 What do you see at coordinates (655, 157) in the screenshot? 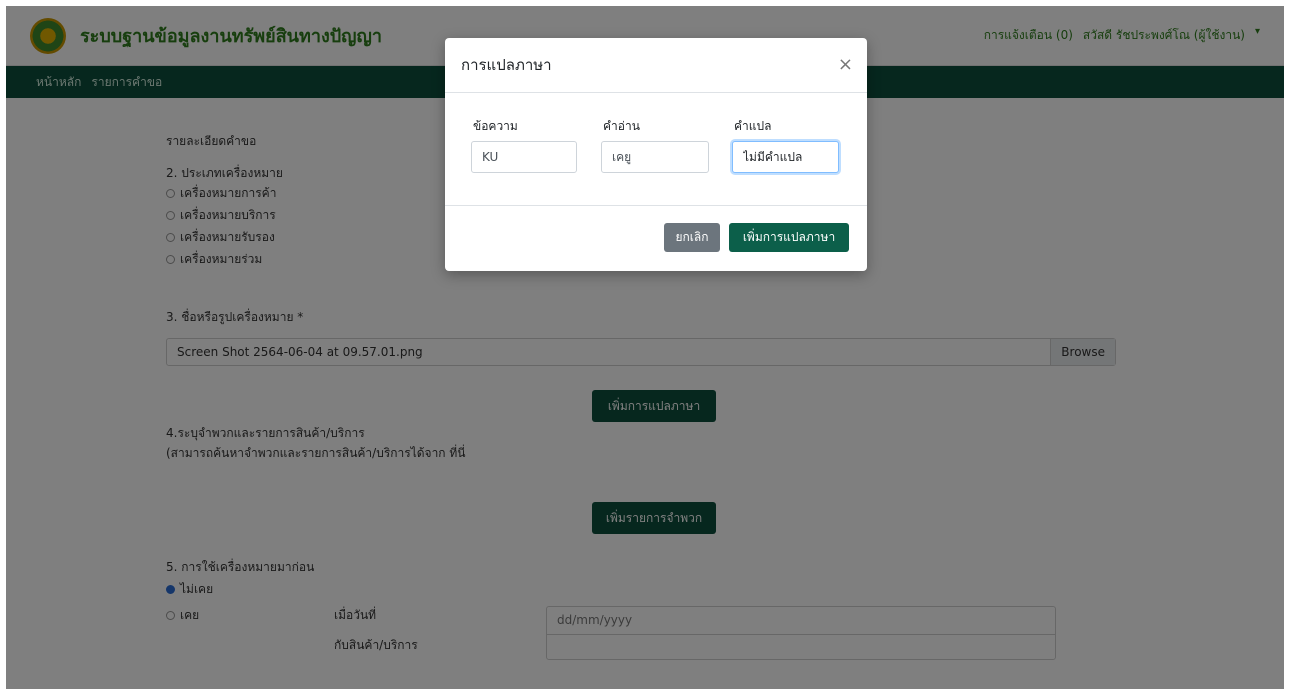
I see `reading-input` at bounding box center [655, 157].